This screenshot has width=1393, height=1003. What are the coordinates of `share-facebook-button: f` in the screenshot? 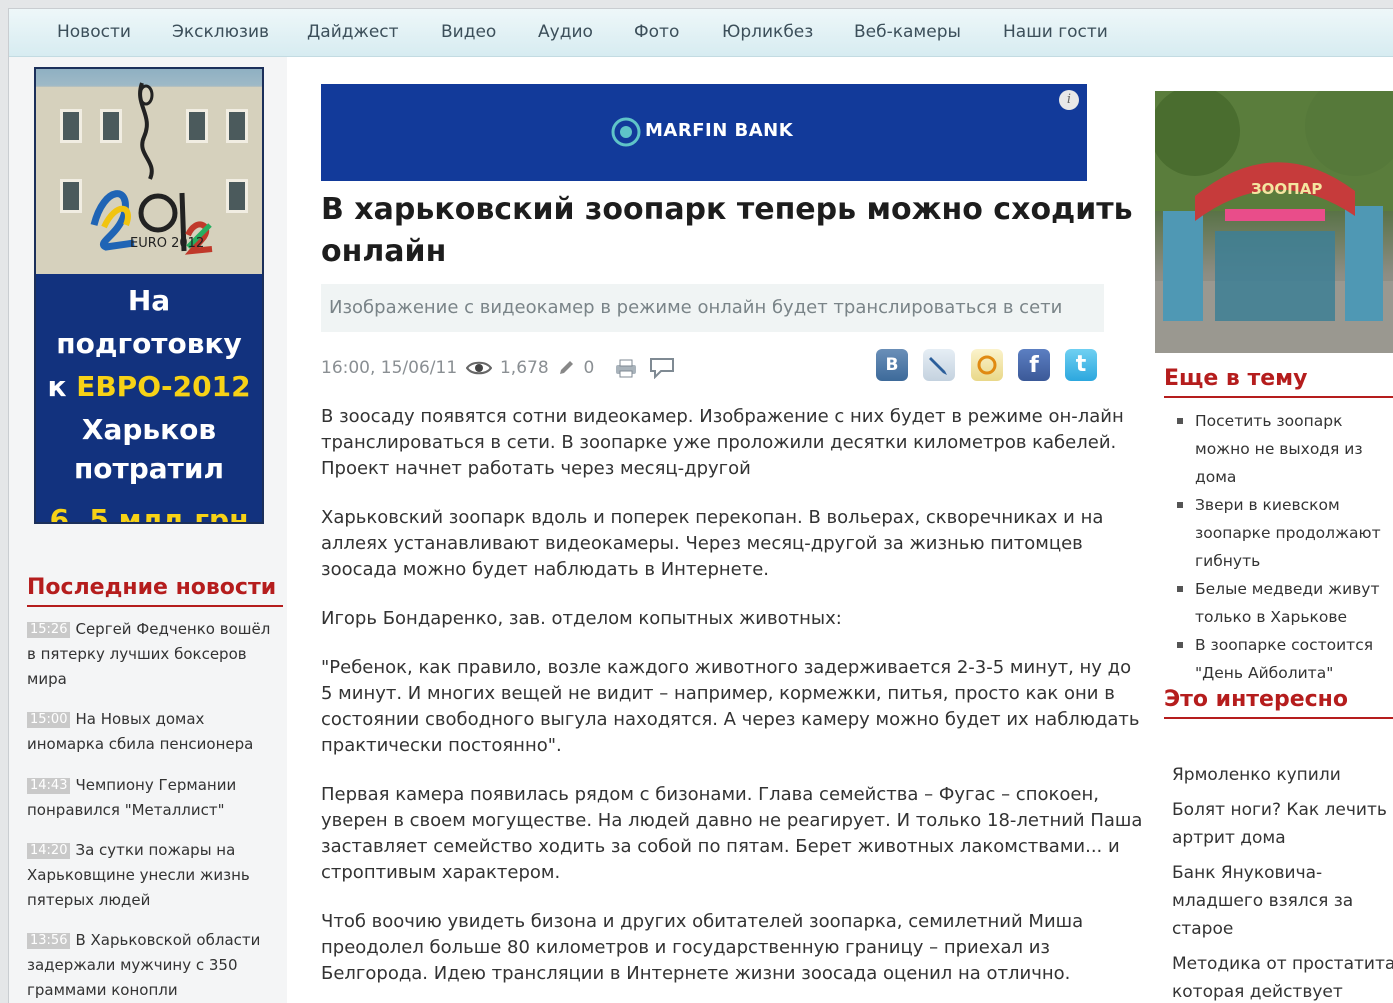 It's located at (1034, 365).